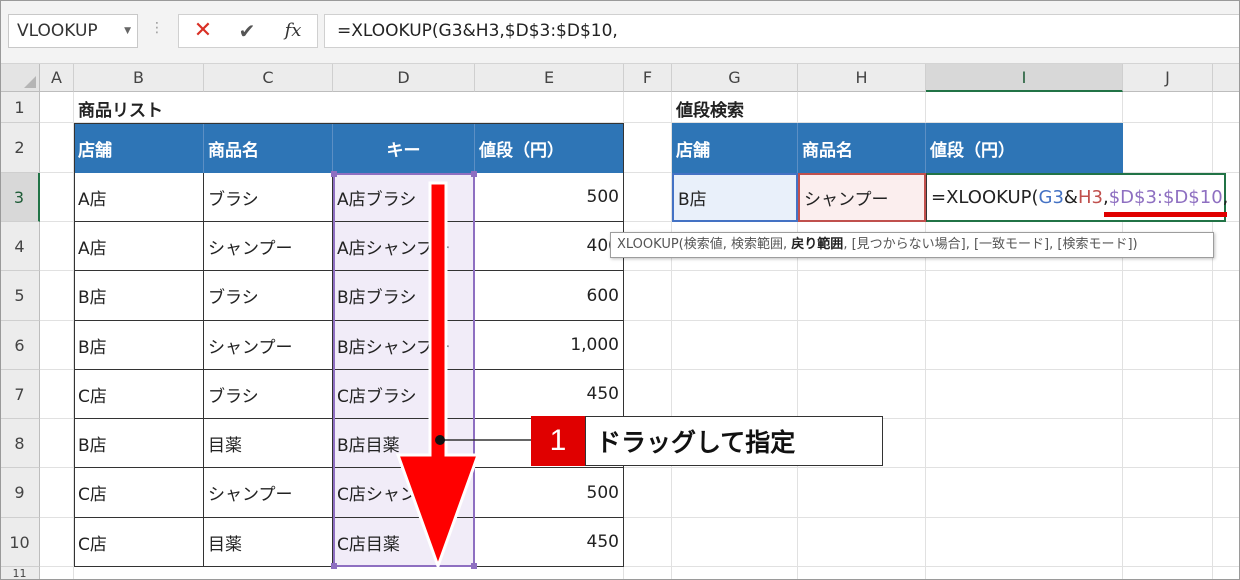 Image resolution: width=1240 pixels, height=580 pixels. What do you see at coordinates (735, 197) in the screenshot?
I see `cell-g3: B店` at bounding box center [735, 197].